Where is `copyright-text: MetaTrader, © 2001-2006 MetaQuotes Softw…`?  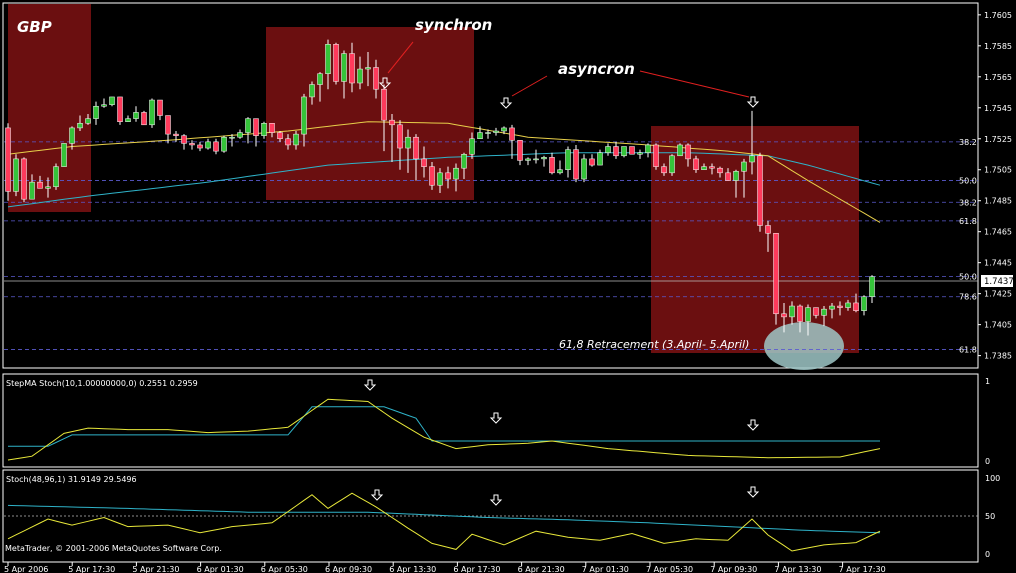 copyright-text: MetaTrader, © 2001-2006 MetaQuotes Softw… is located at coordinates (113, 548).